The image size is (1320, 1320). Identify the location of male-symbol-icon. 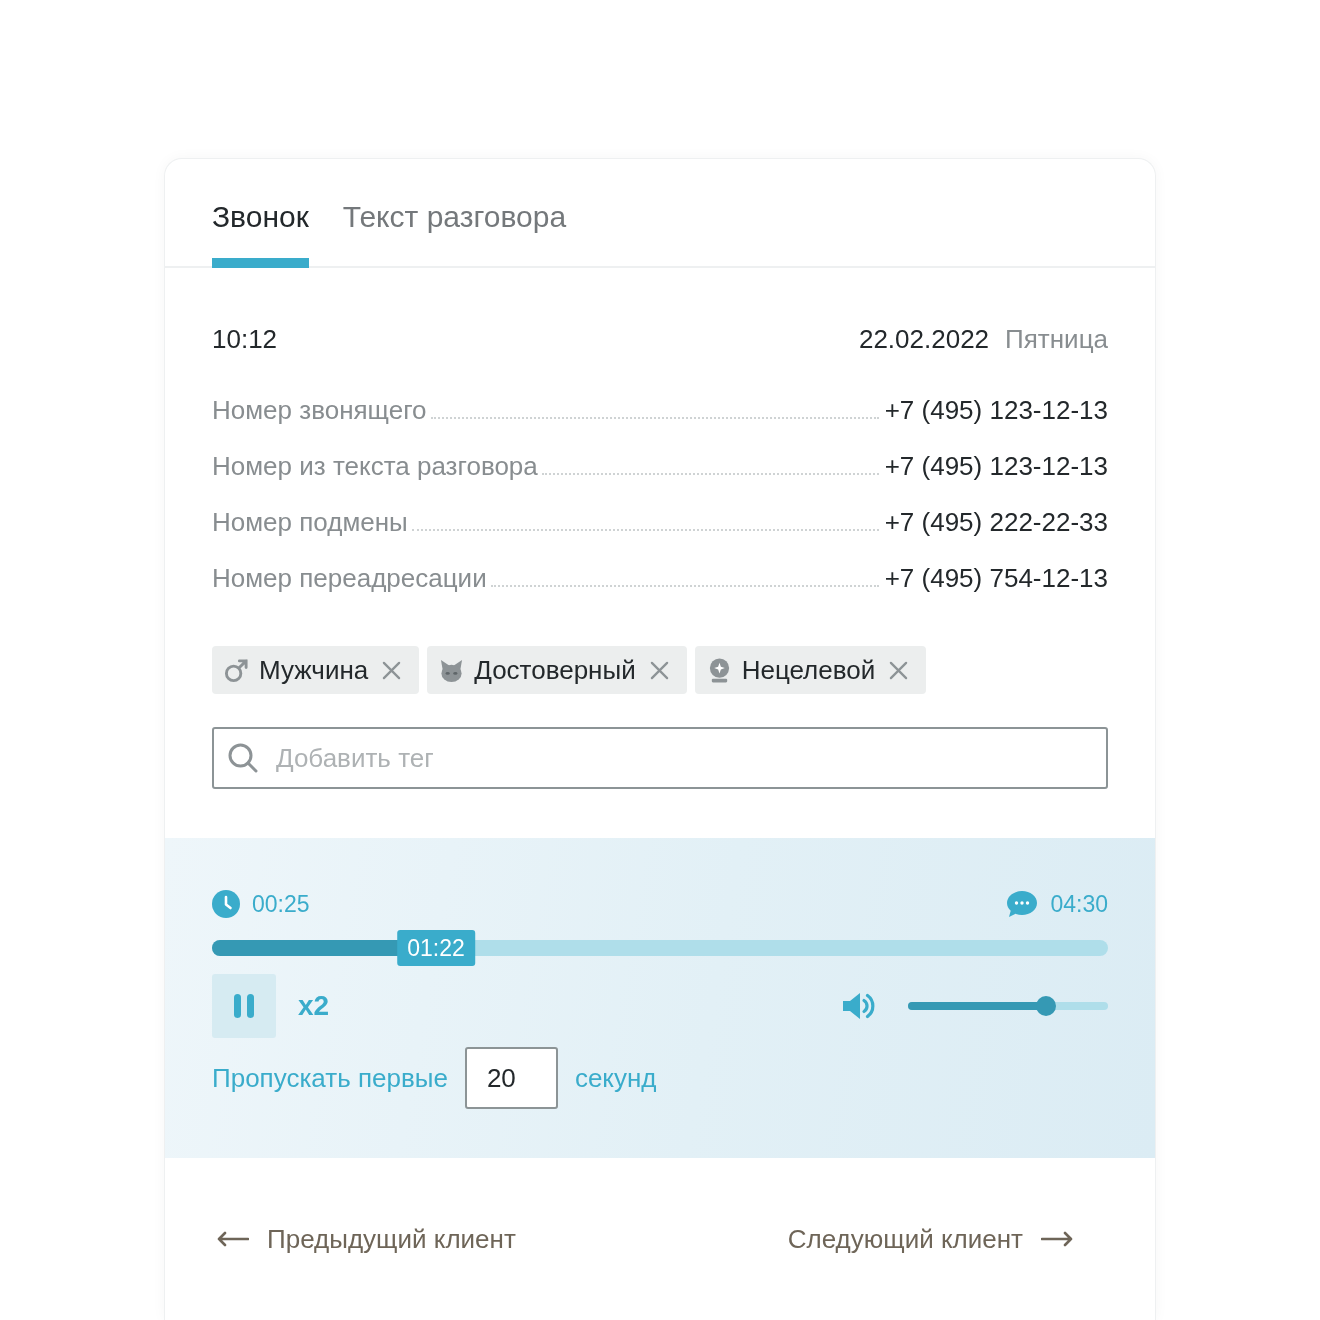
(236, 670).